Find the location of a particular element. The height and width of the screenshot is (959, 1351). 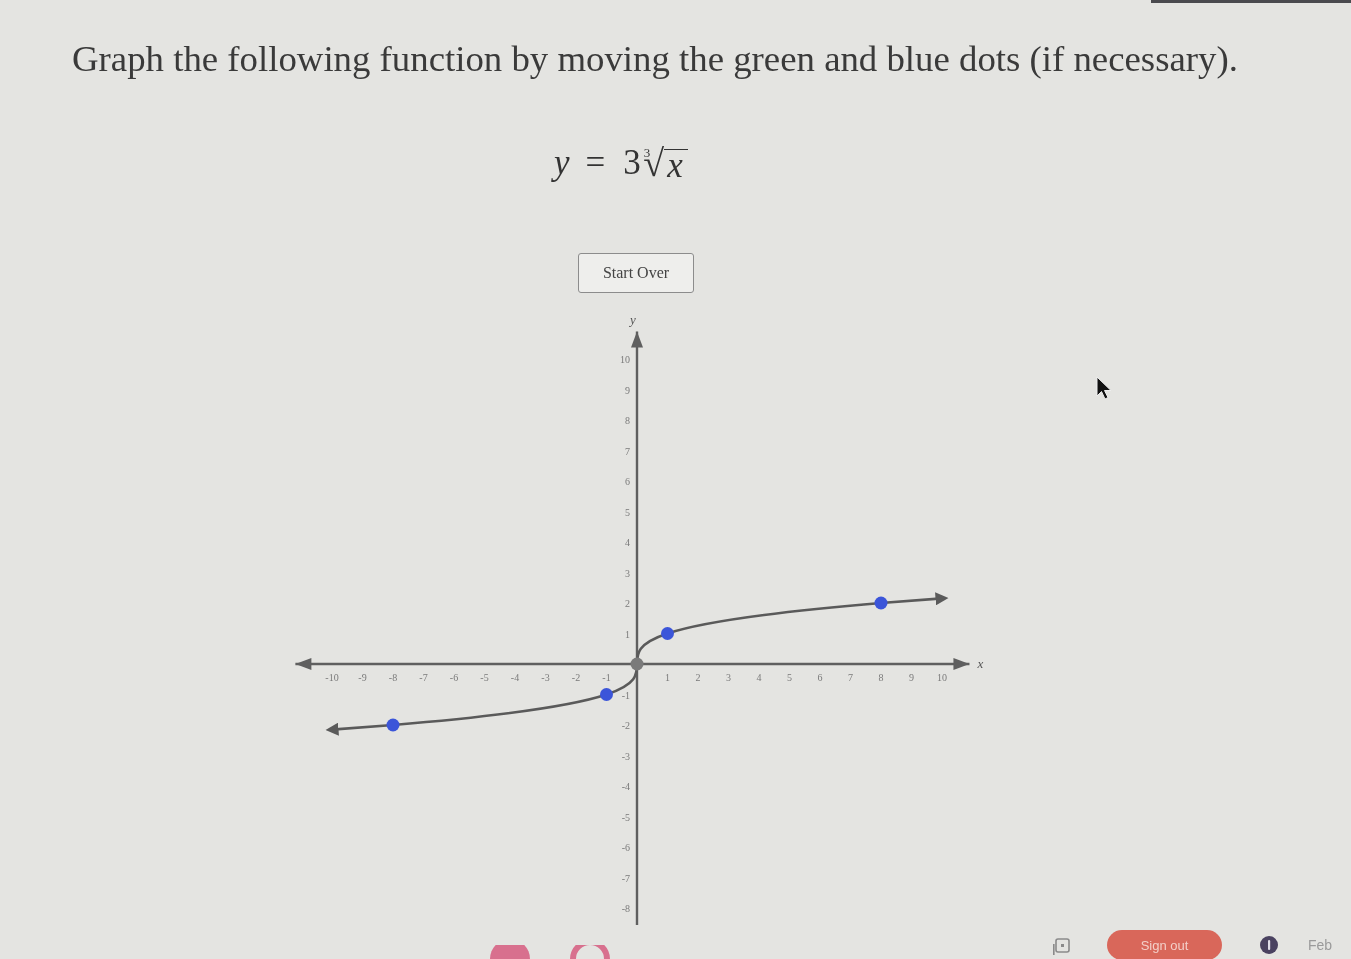

x-axis-label: x is located at coordinates (980, 663).